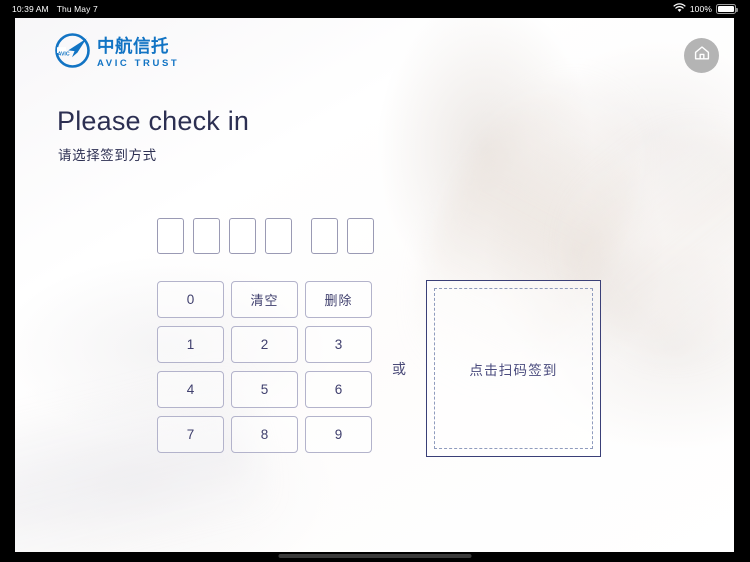 The width and height of the screenshot is (750, 562). I want to click on key-7: 7, so click(190, 434).